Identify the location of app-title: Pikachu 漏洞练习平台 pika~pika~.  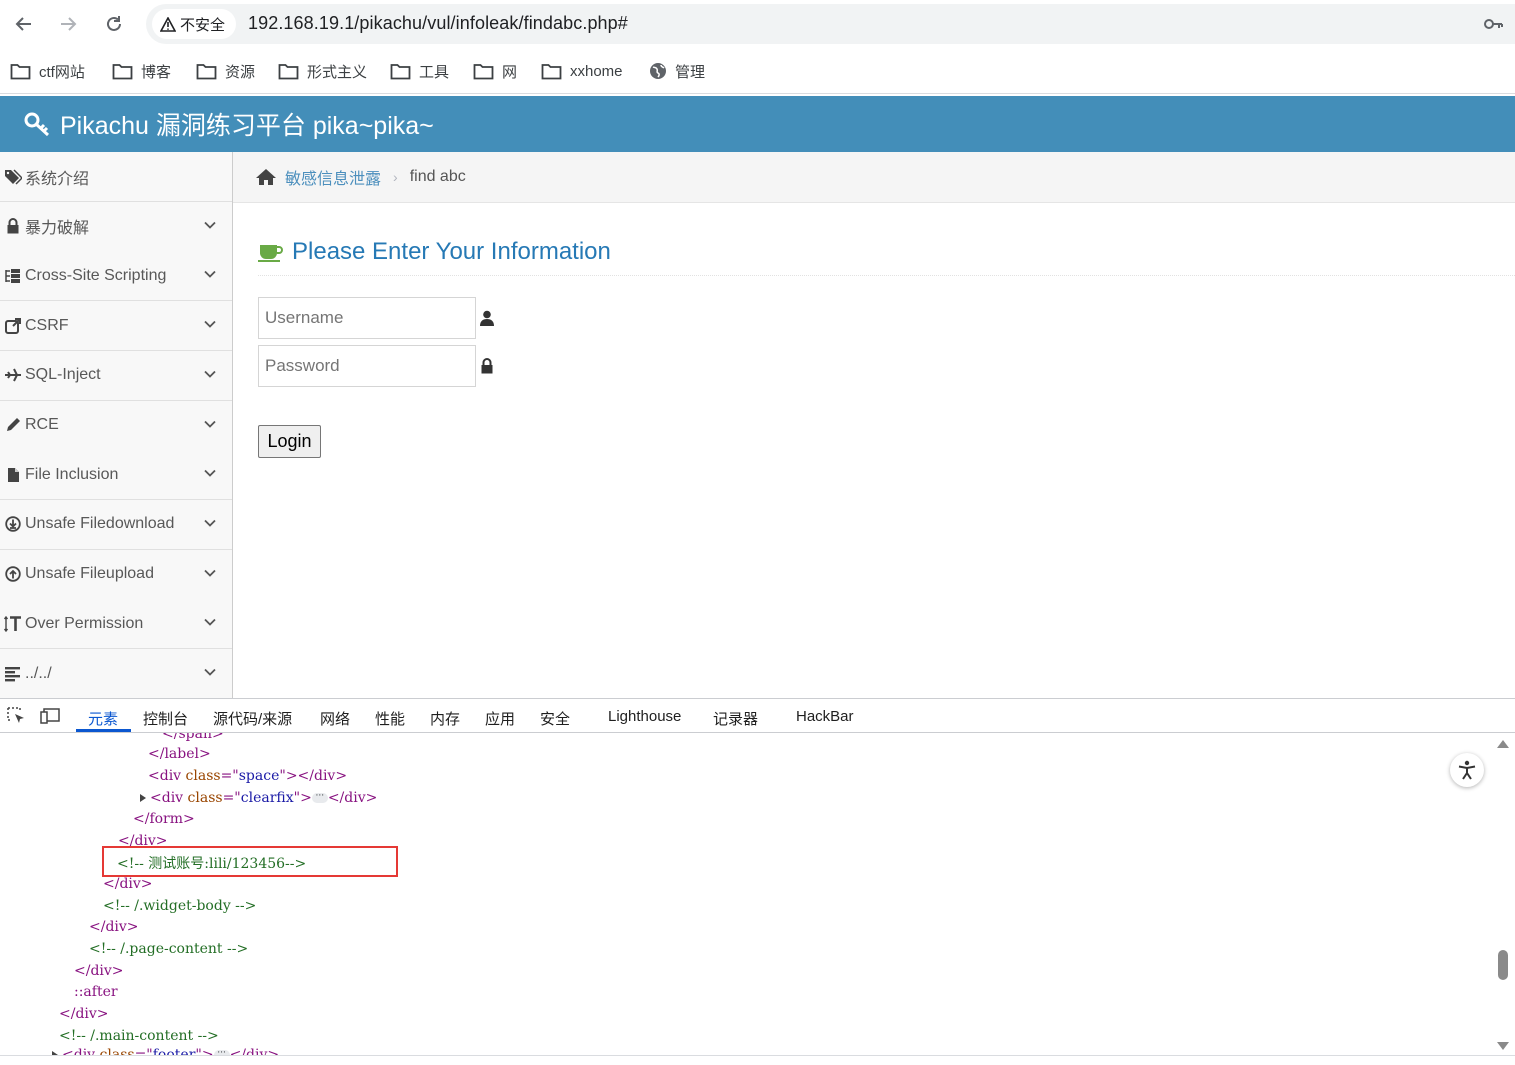
(247, 124).